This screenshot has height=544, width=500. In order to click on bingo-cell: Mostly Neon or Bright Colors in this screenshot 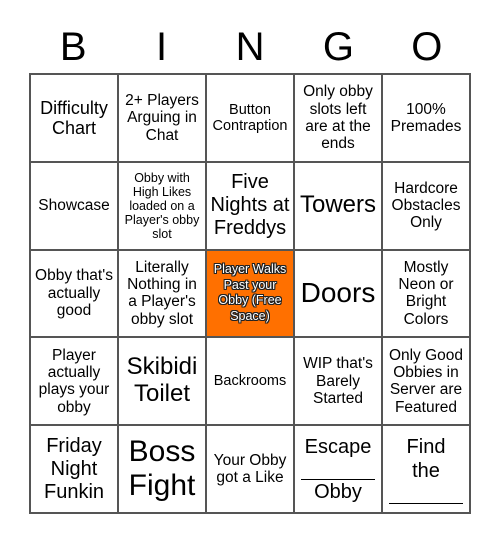, I will do `click(426, 293)`.